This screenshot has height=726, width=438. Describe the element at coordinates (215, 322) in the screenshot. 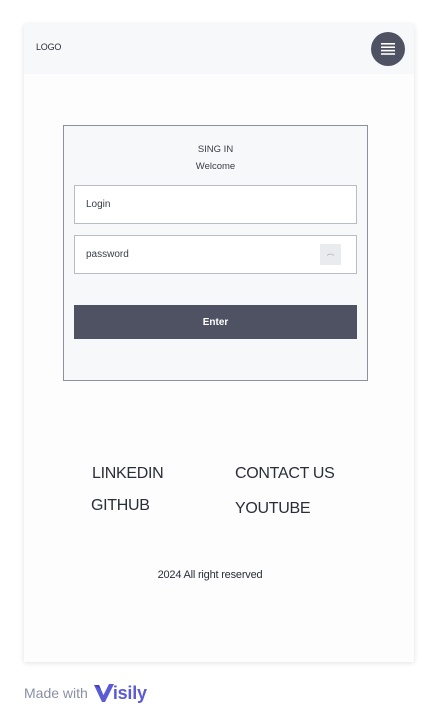

I see `enter-button: Enter` at that location.